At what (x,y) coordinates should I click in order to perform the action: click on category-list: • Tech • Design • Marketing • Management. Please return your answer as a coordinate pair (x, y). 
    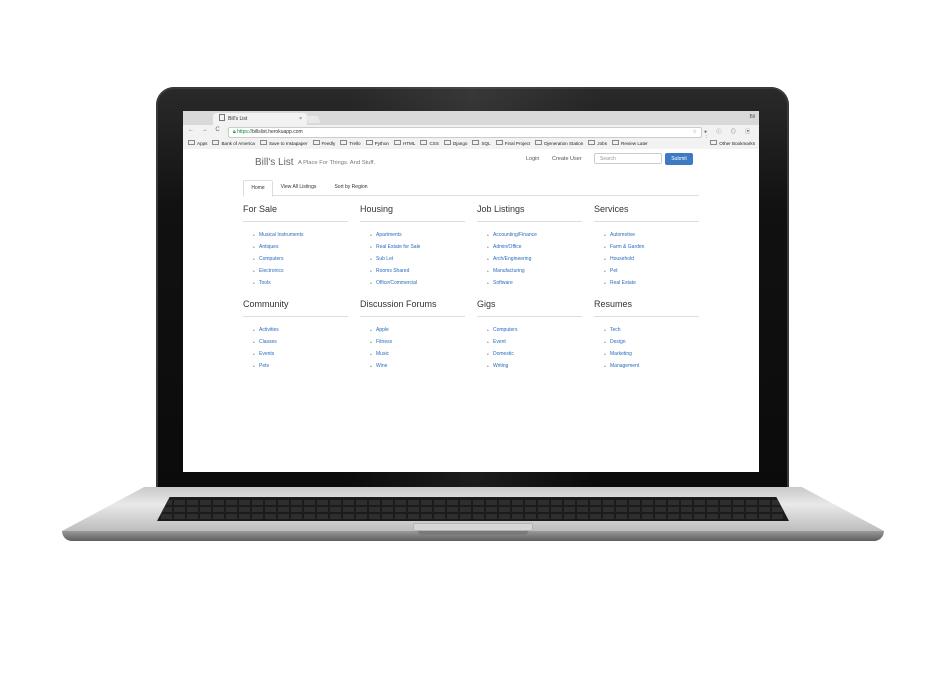
    Looking at the image, I should click on (646, 351).